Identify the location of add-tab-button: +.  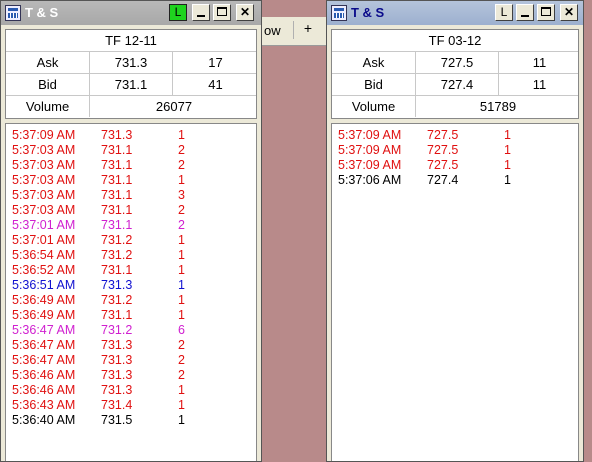
(308, 29).